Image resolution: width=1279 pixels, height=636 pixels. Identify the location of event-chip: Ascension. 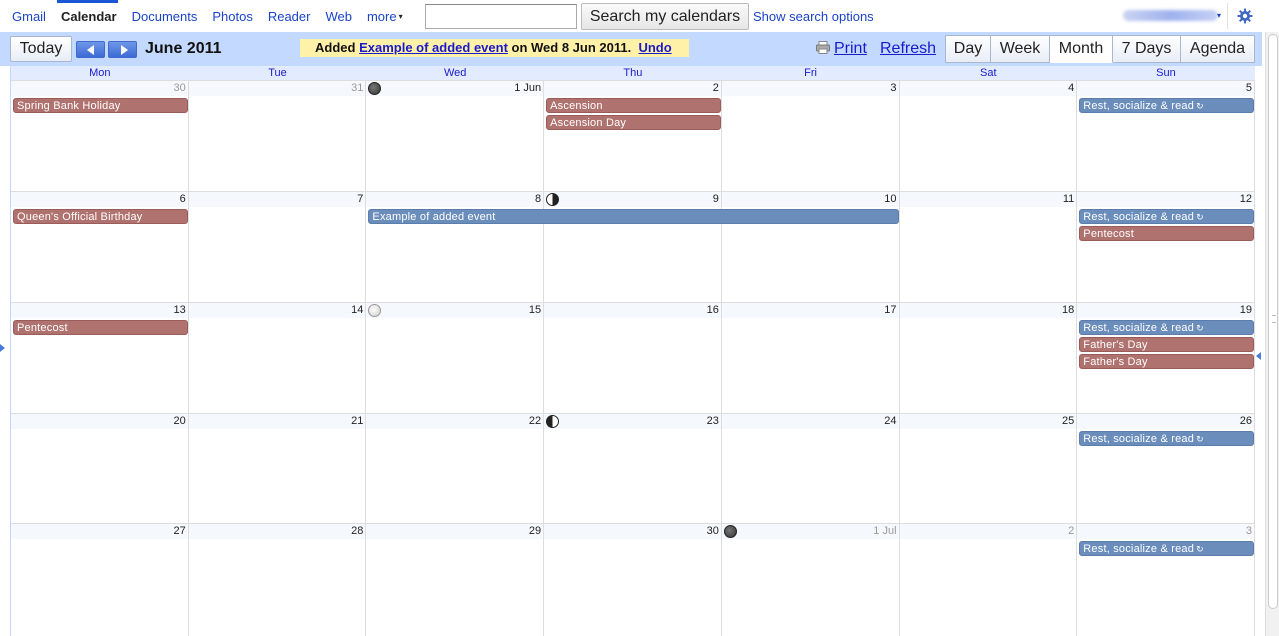
(633, 105).